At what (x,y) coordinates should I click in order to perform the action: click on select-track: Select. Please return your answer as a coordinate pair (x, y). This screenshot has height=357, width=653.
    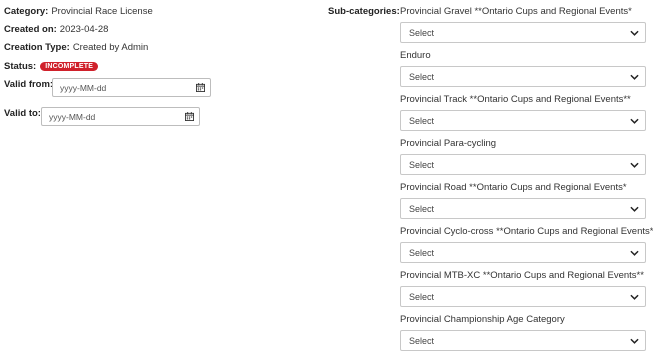
    Looking at the image, I should click on (523, 120).